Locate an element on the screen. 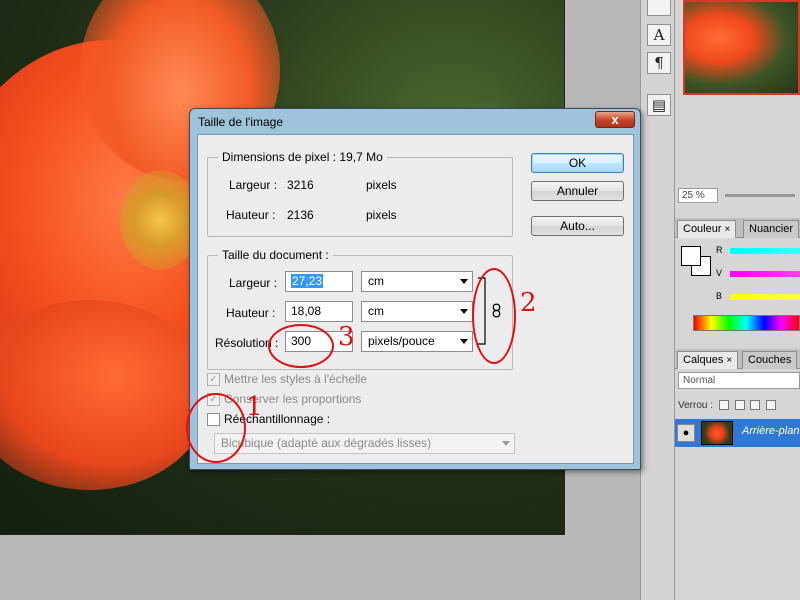 This screenshot has width=800, height=600. color-spectrum-bar is located at coordinates (746, 323).